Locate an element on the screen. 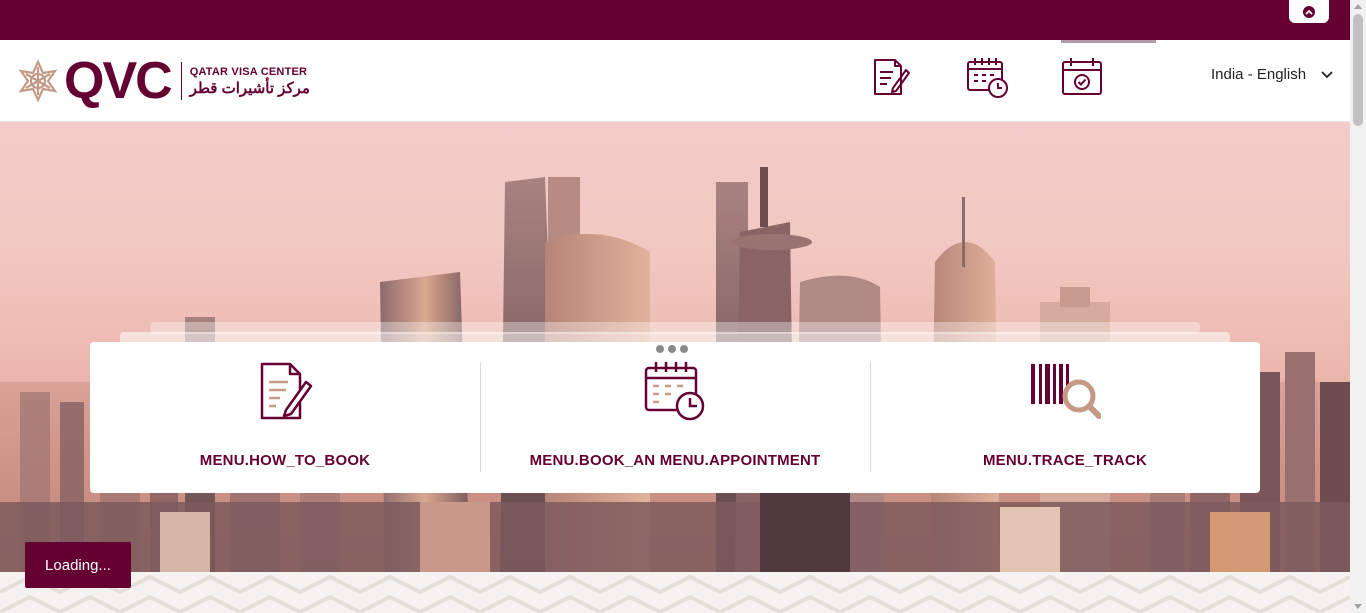 The image size is (1366, 613). logo-wordmark: QVC is located at coordinates (118, 81).